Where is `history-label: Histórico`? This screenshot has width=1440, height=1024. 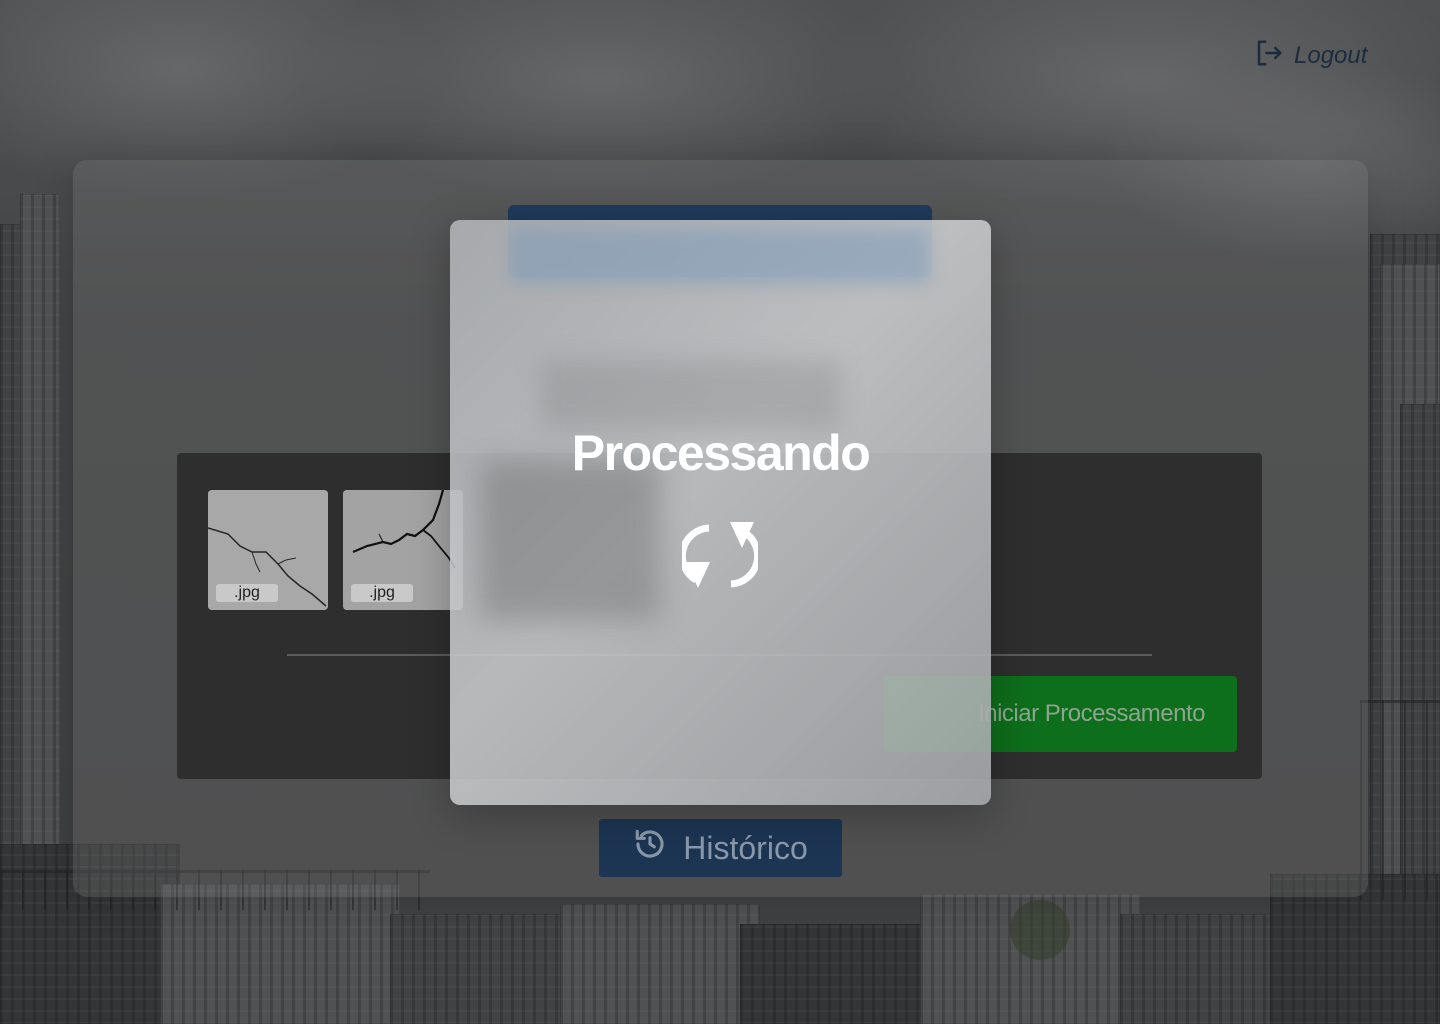
history-label: Histórico is located at coordinates (745, 847).